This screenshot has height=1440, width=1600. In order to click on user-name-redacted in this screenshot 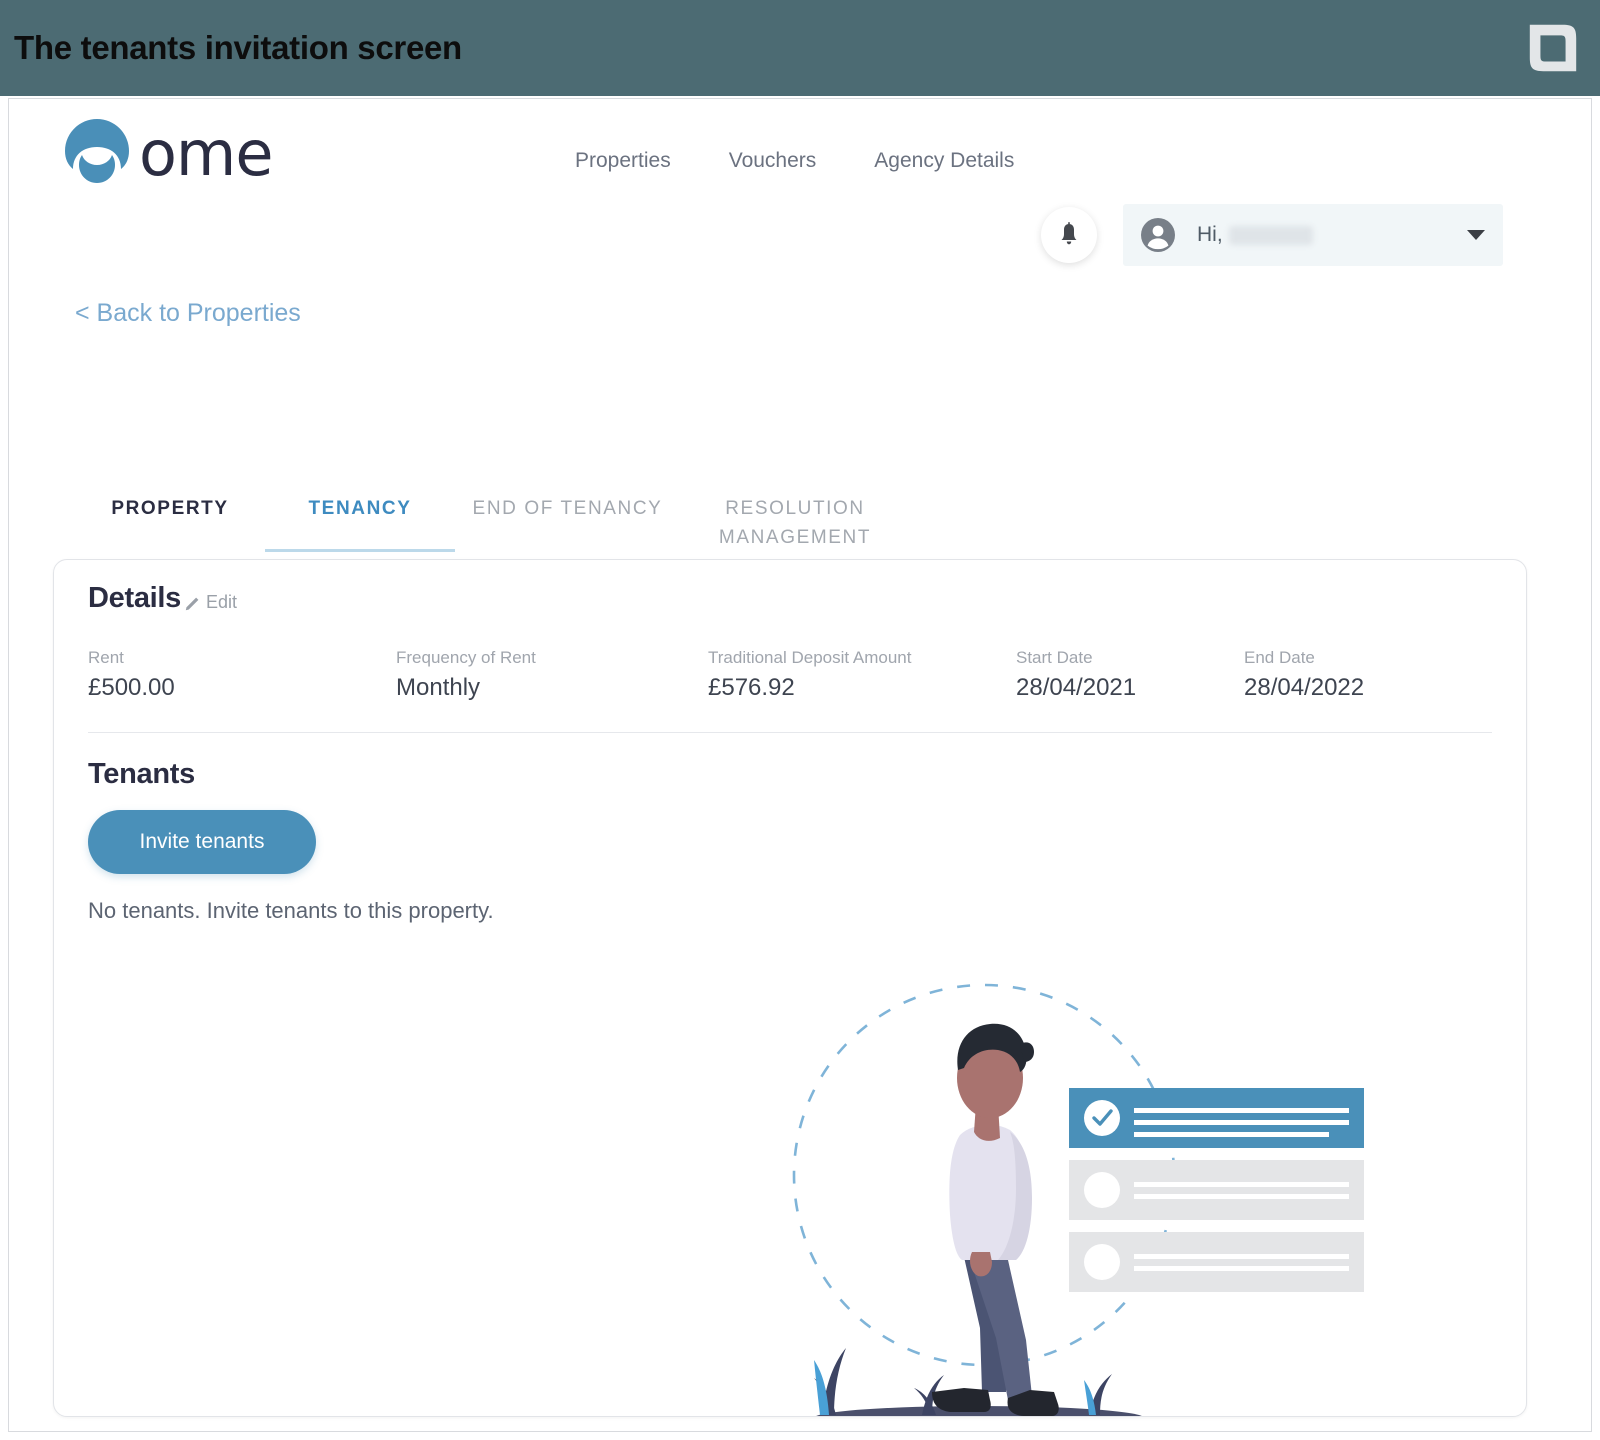, I will do `click(1270, 235)`.